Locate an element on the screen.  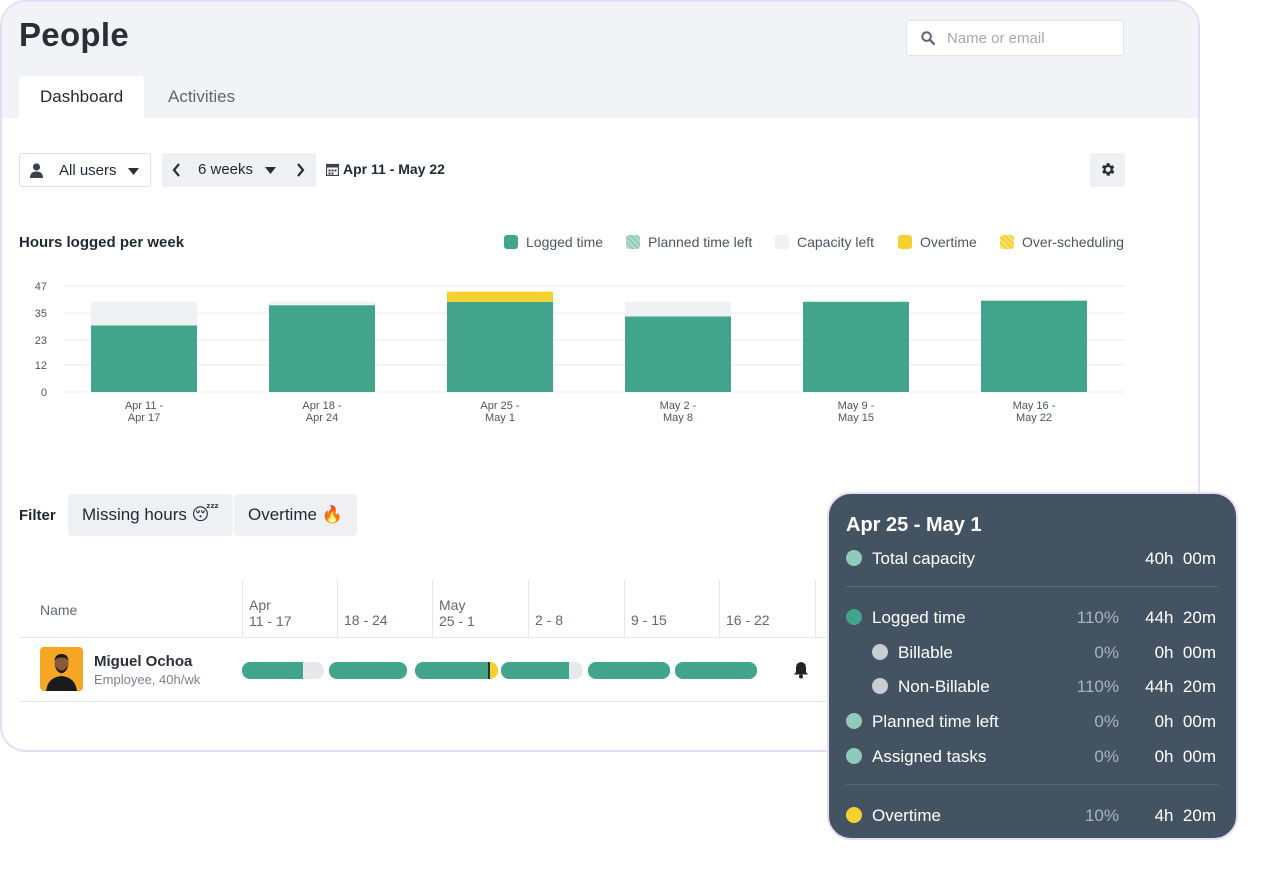
tooltip-row: Overtime 10% 4h 20m is located at coordinates (1032, 816).